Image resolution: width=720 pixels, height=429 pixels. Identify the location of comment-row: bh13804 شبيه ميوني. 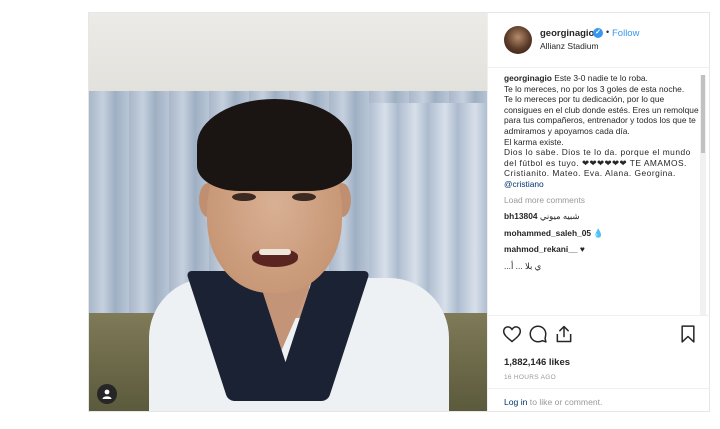
(602, 216).